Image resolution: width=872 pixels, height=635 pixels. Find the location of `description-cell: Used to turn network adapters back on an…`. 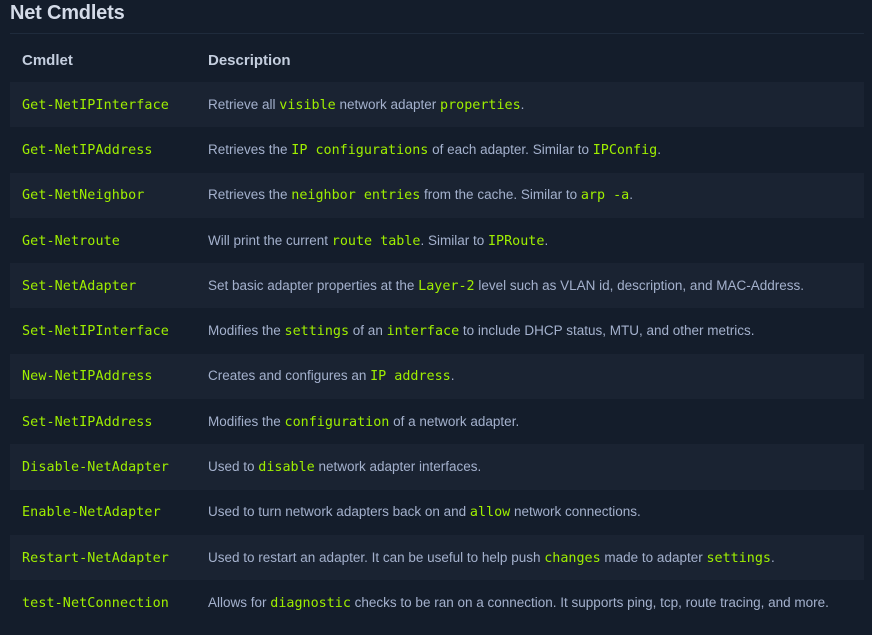

description-cell: Used to turn network adapters back on an… is located at coordinates (530, 512).